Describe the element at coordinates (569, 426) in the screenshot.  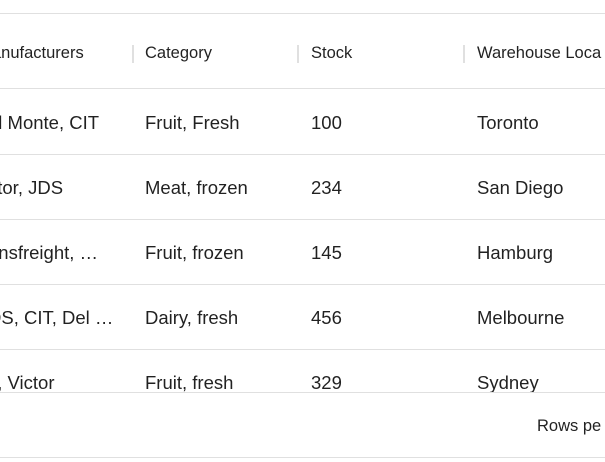
I see `rows-per-page-label: Rows pe` at that location.